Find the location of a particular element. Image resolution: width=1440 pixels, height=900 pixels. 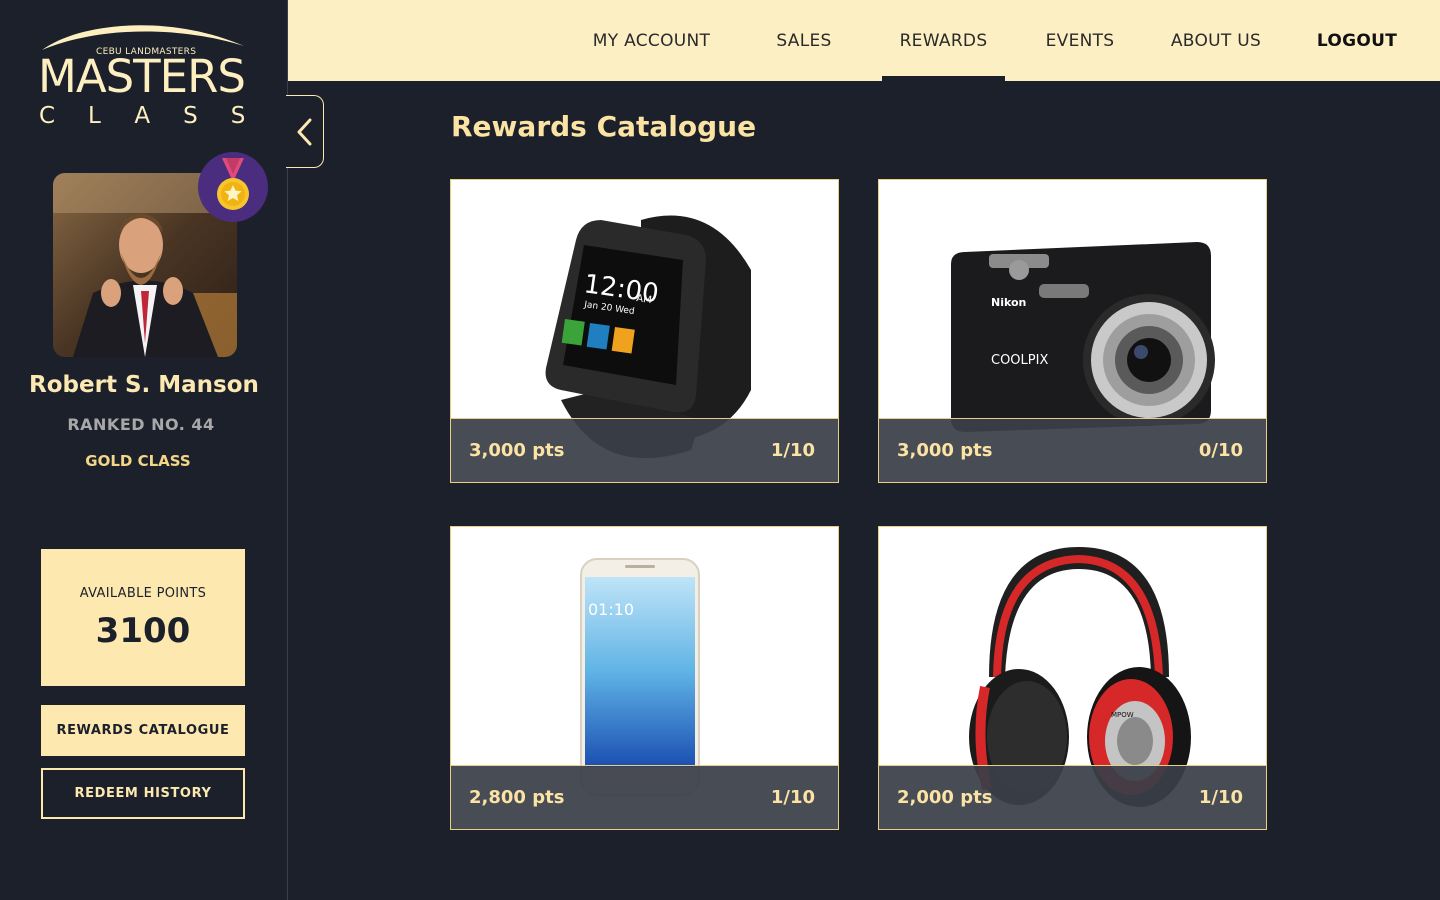

reward-card-smartwatch: 12:00 AM Jan 20 Wed 3,000 pts 1/10 is located at coordinates (644, 331).